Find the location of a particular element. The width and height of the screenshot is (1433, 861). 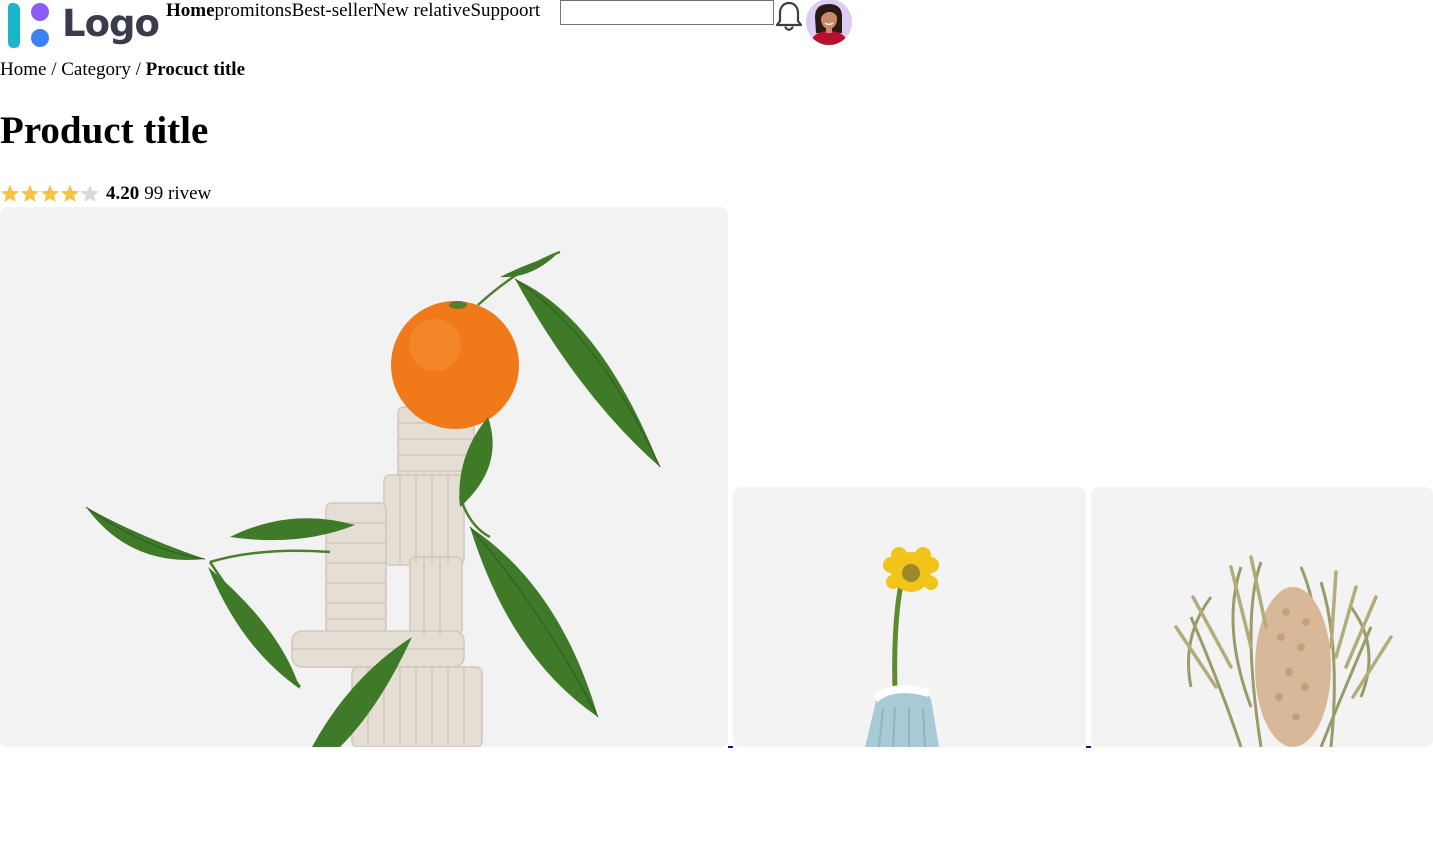

nav-best-seller: Best-seller is located at coordinates (332, 11).